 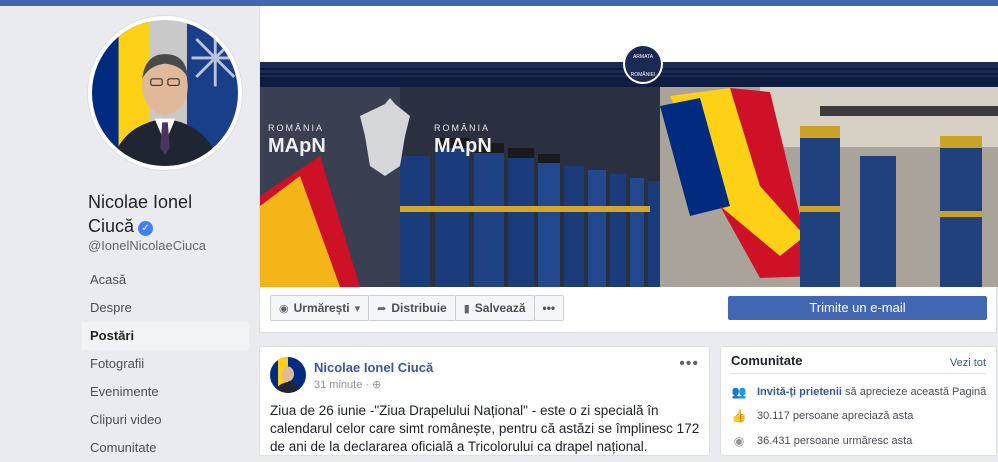 What do you see at coordinates (835, 441) in the screenshot?
I see `follows-count-text: 36.431 persoane urmăresc asta` at bounding box center [835, 441].